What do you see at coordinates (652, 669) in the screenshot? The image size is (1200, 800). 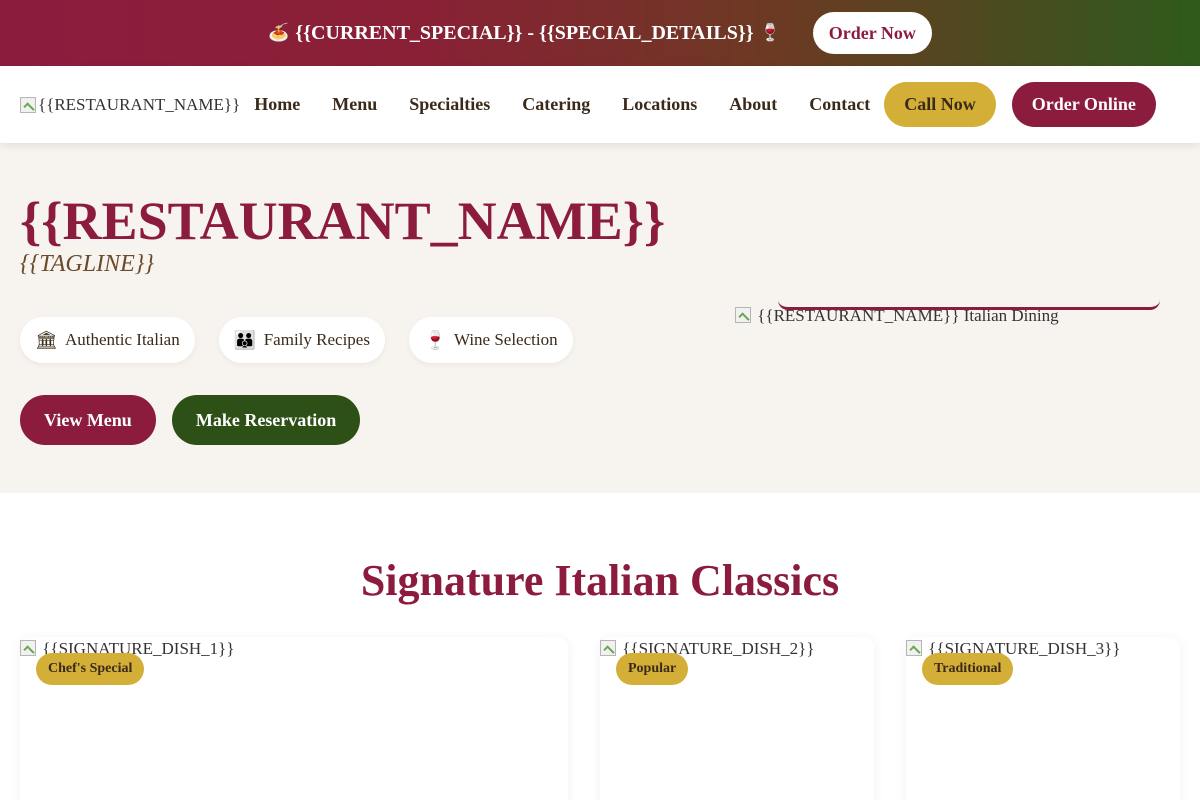 I see `dish-badge: Popular` at bounding box center [652, 669].